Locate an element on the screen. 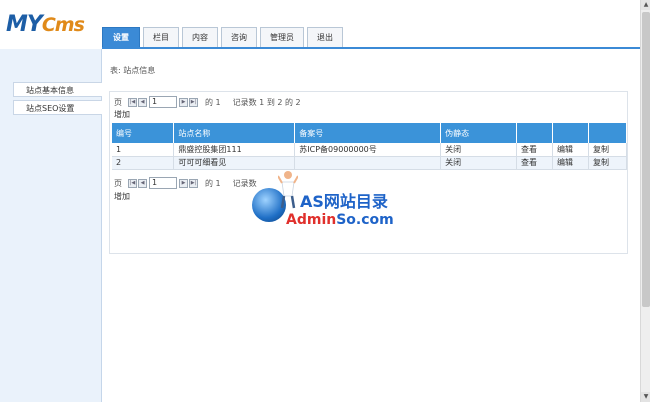 The image size is (650, 402). tab-admin: 管理员 is located at coordinates (282, 37).